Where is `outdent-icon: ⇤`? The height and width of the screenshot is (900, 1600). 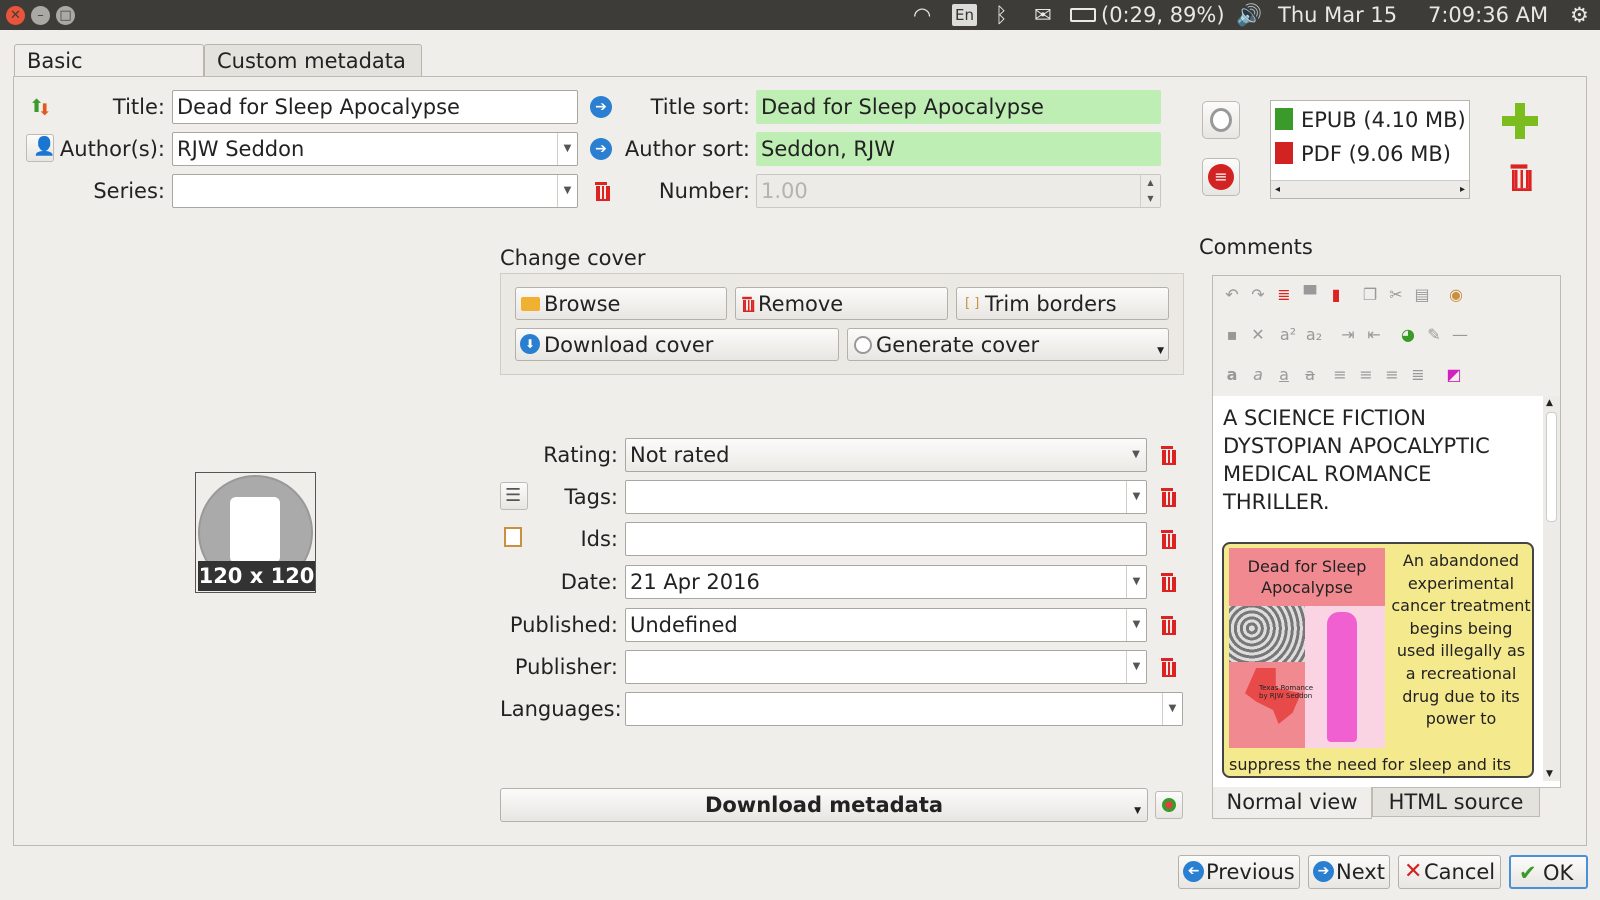
outdent-icon: ⇤ is located at coordinates (1374, 335).